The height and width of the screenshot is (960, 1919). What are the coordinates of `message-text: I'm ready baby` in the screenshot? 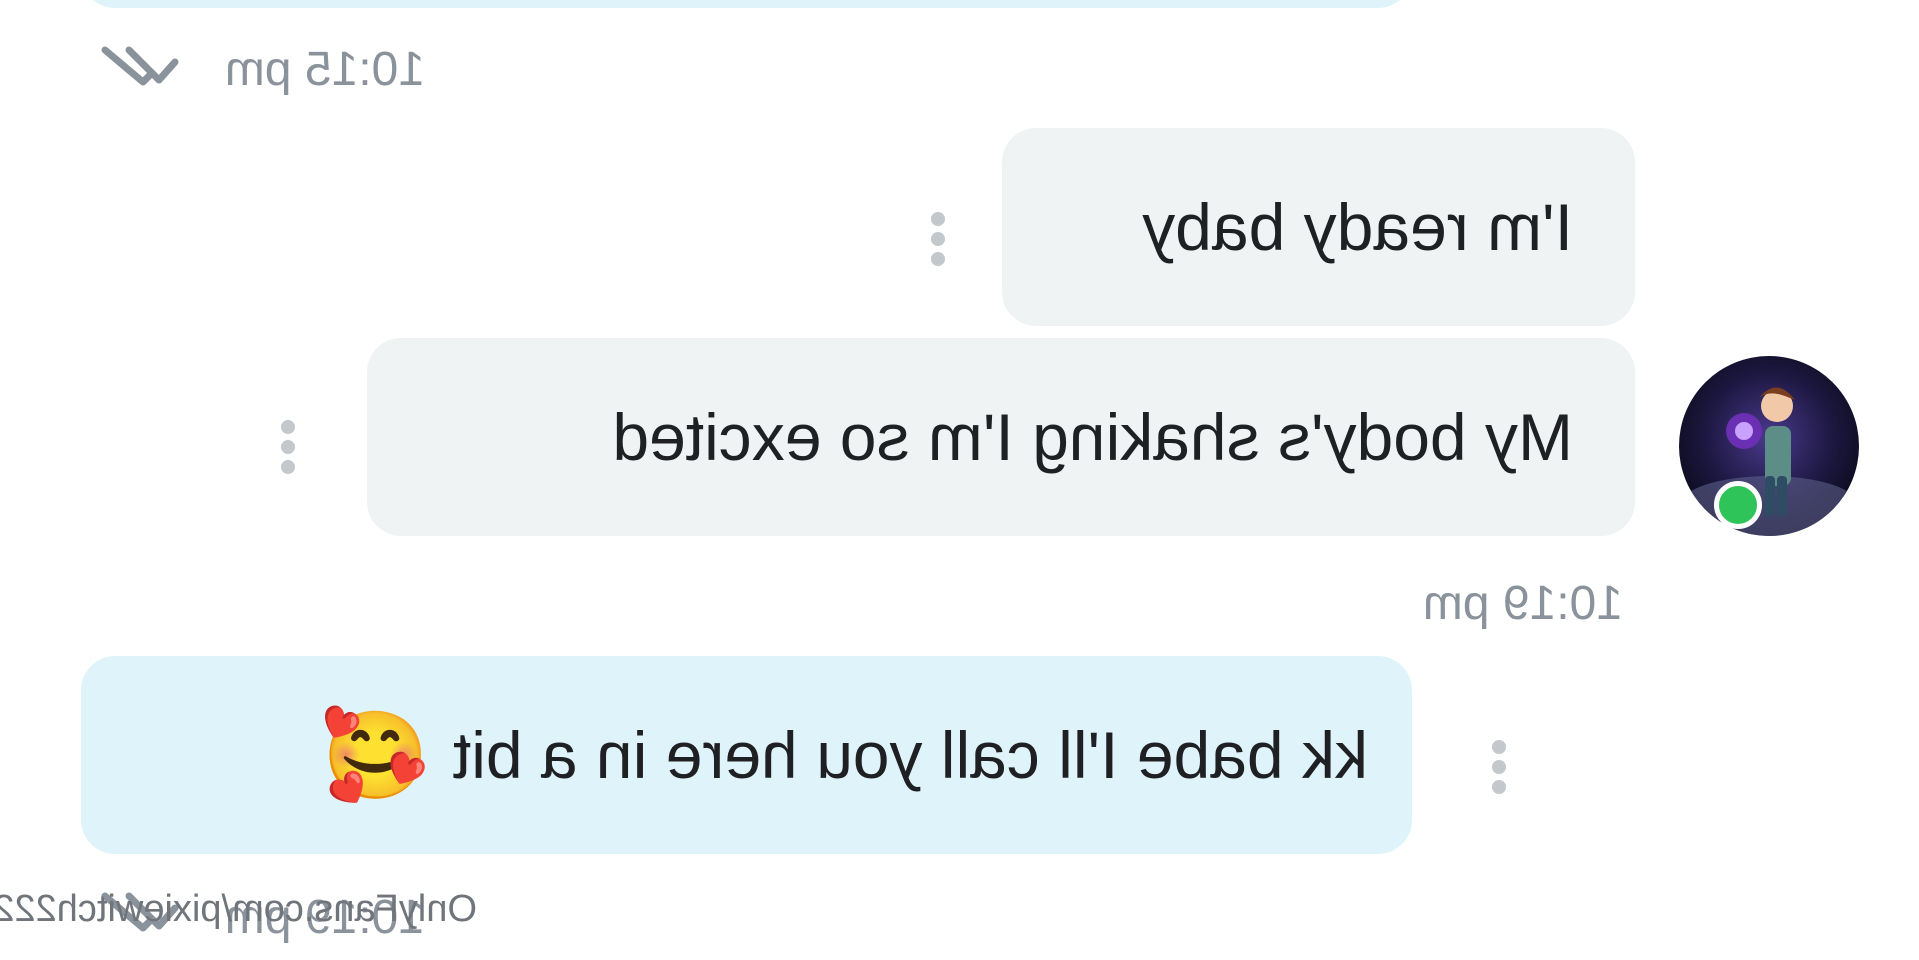 It's located at (1357, 227).